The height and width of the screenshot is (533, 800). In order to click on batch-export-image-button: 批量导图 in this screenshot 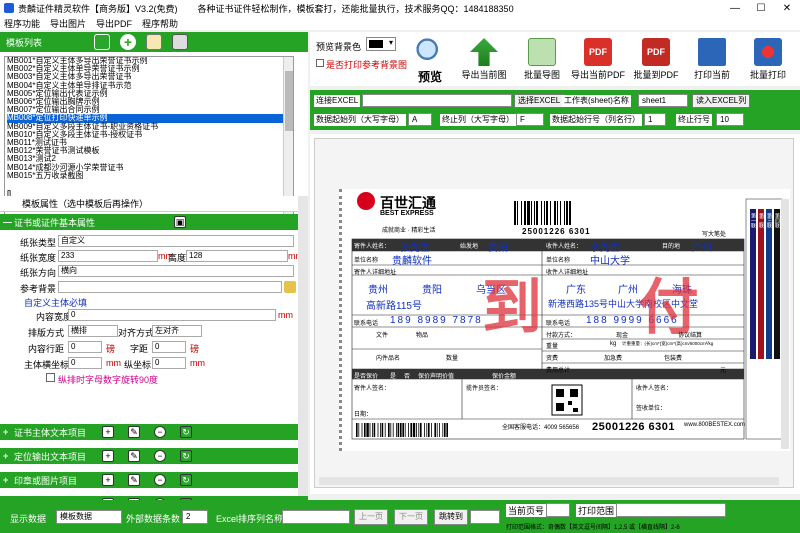, I will do `click(542, 60)`.